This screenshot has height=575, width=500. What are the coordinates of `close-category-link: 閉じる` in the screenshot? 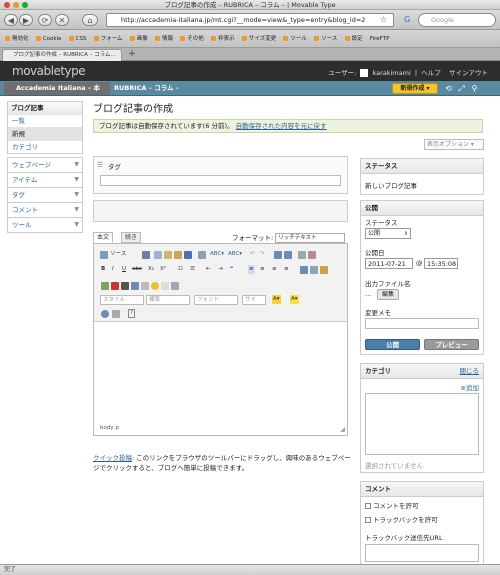 It's located at (470, 371).